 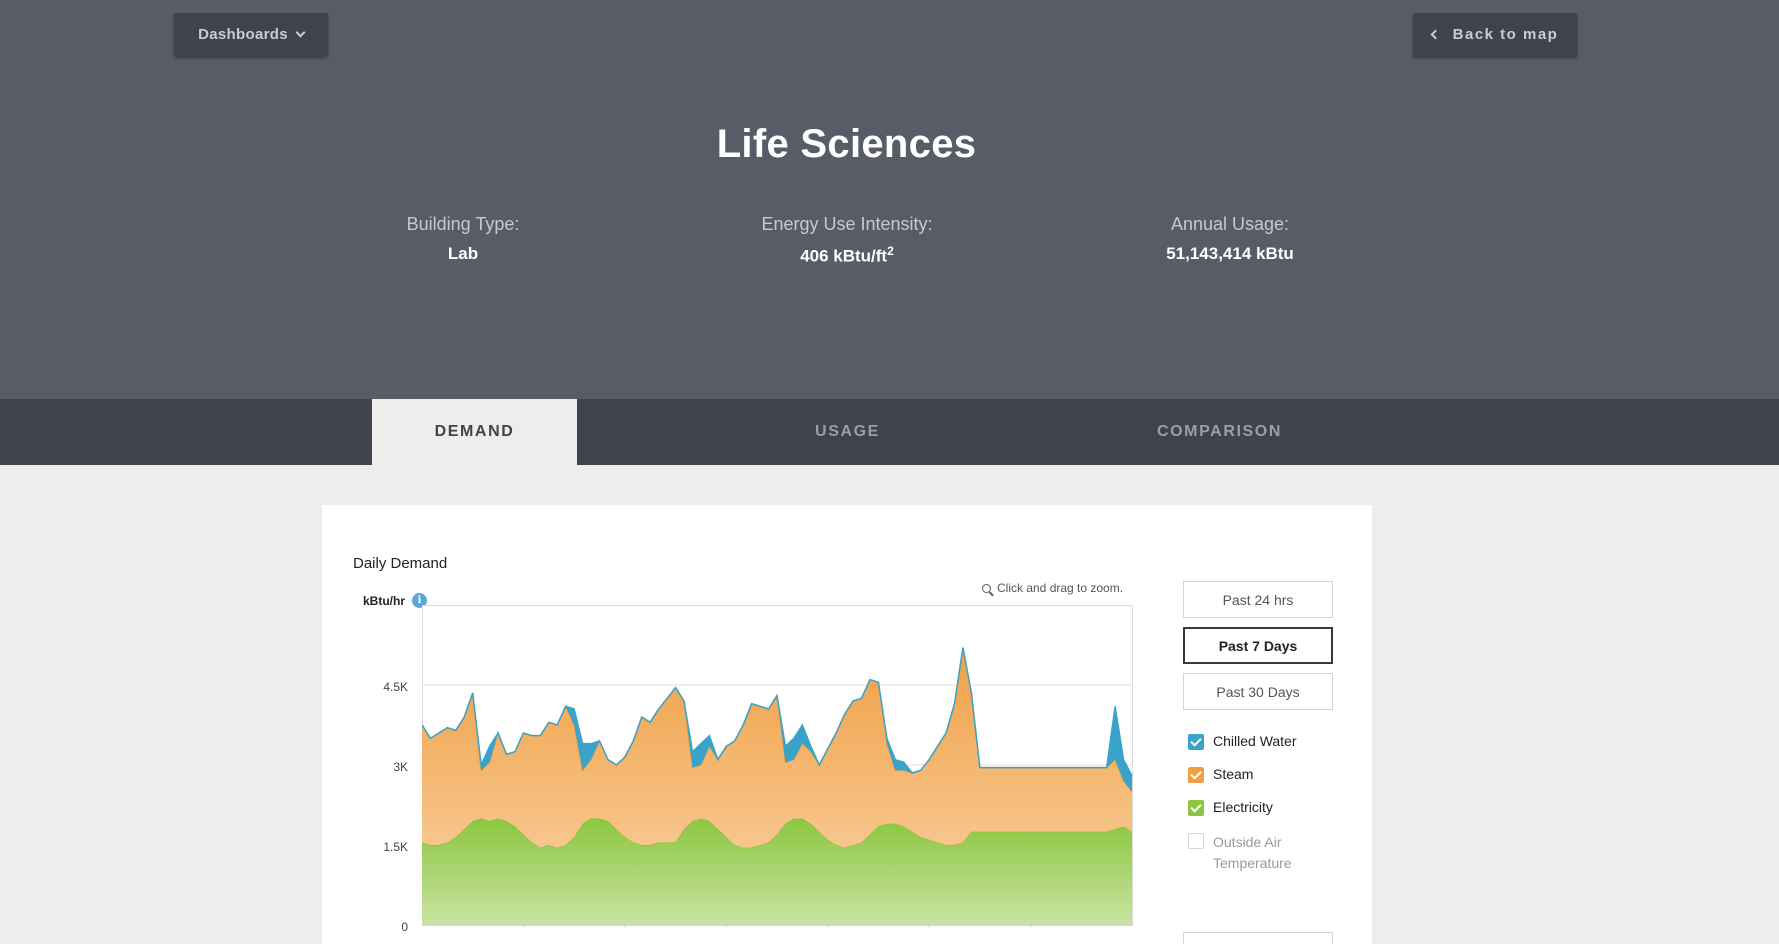 I want to click on legend-chilled-water: Chilled Water, so click(x=1242, y=741).